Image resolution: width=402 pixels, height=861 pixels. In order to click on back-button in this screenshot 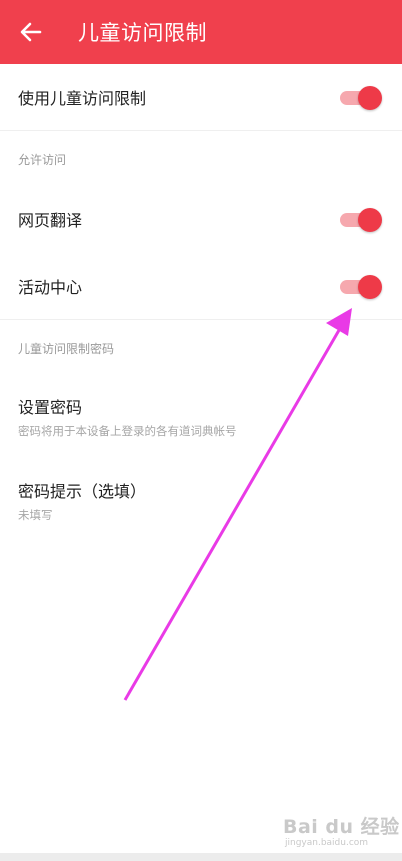, I will do `click(31, 32)`.